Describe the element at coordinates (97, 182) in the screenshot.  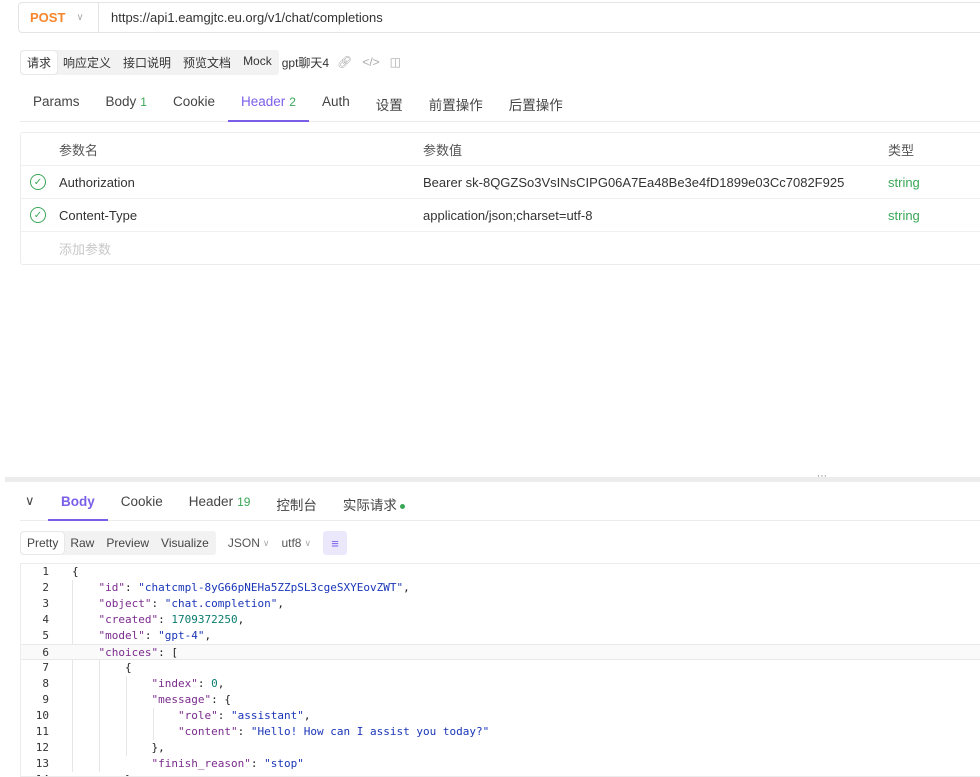
I see `param-name: Authorization` at that location.